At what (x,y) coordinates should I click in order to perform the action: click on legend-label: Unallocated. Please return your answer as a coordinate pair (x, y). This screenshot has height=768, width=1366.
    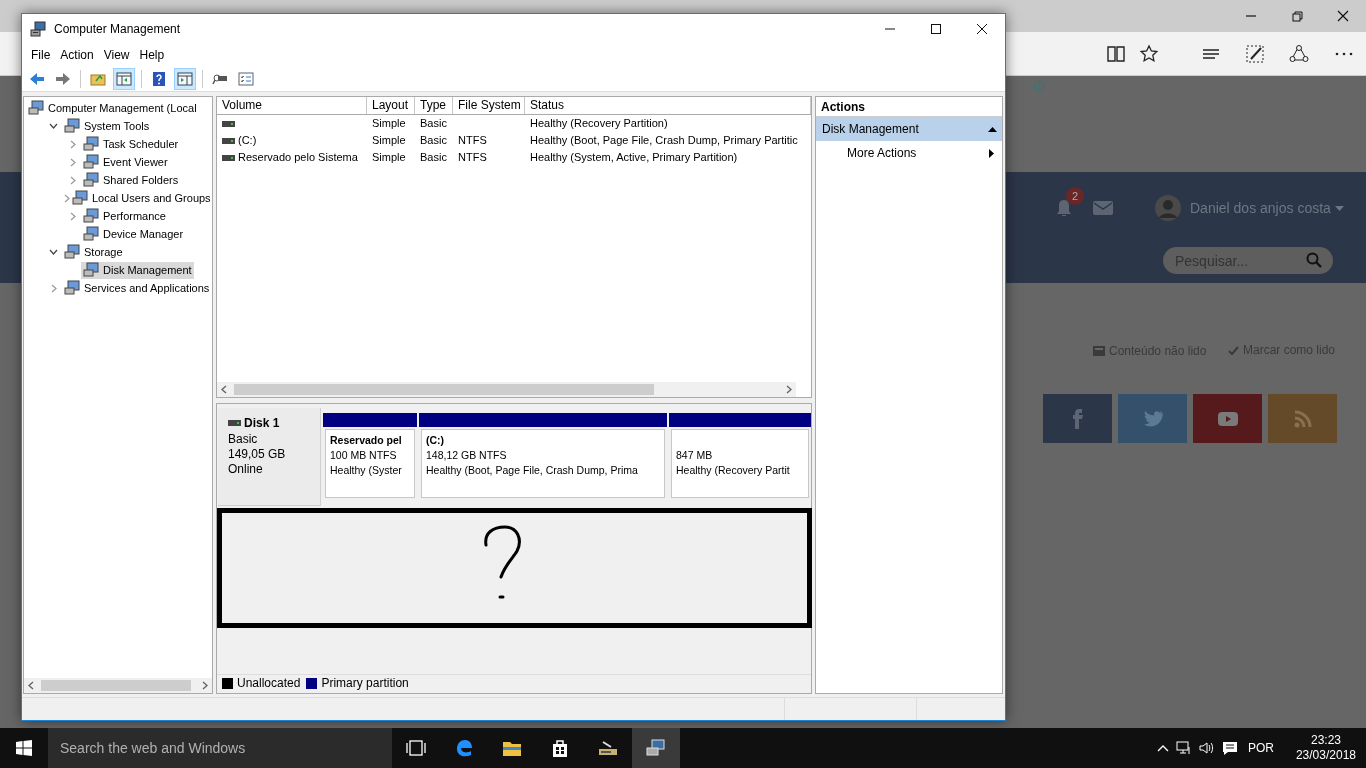
    Looking at the image, I should click on (269, 683).